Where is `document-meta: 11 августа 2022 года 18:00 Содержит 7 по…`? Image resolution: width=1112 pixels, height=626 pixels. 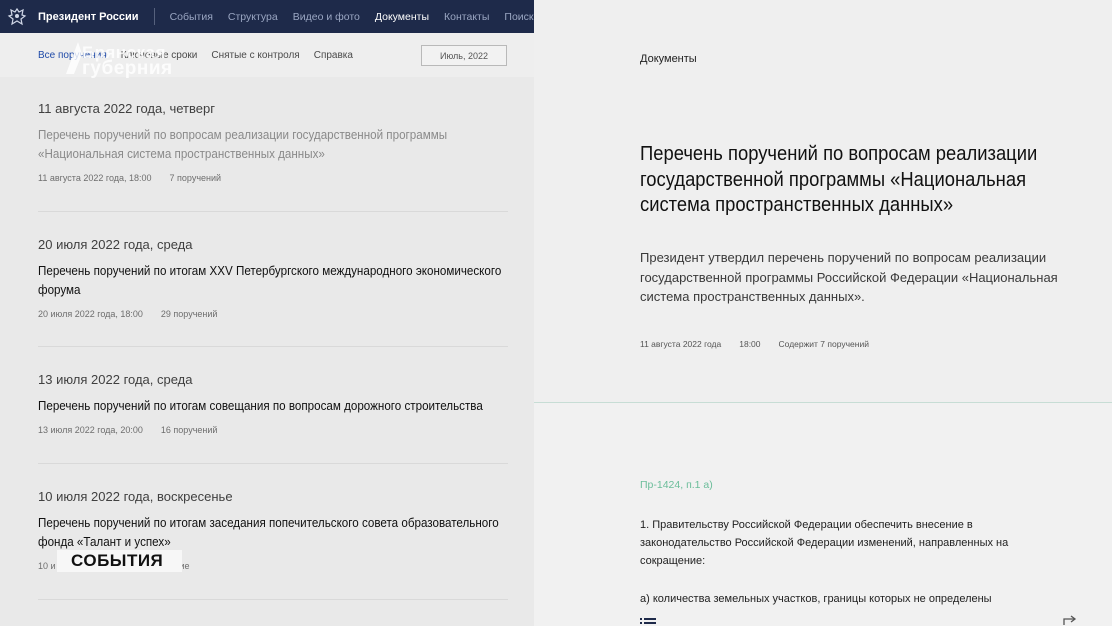
document-meta: 11 августа 2022 года 18:00 Содержит 7 по… is located at coordinates (754, 344).